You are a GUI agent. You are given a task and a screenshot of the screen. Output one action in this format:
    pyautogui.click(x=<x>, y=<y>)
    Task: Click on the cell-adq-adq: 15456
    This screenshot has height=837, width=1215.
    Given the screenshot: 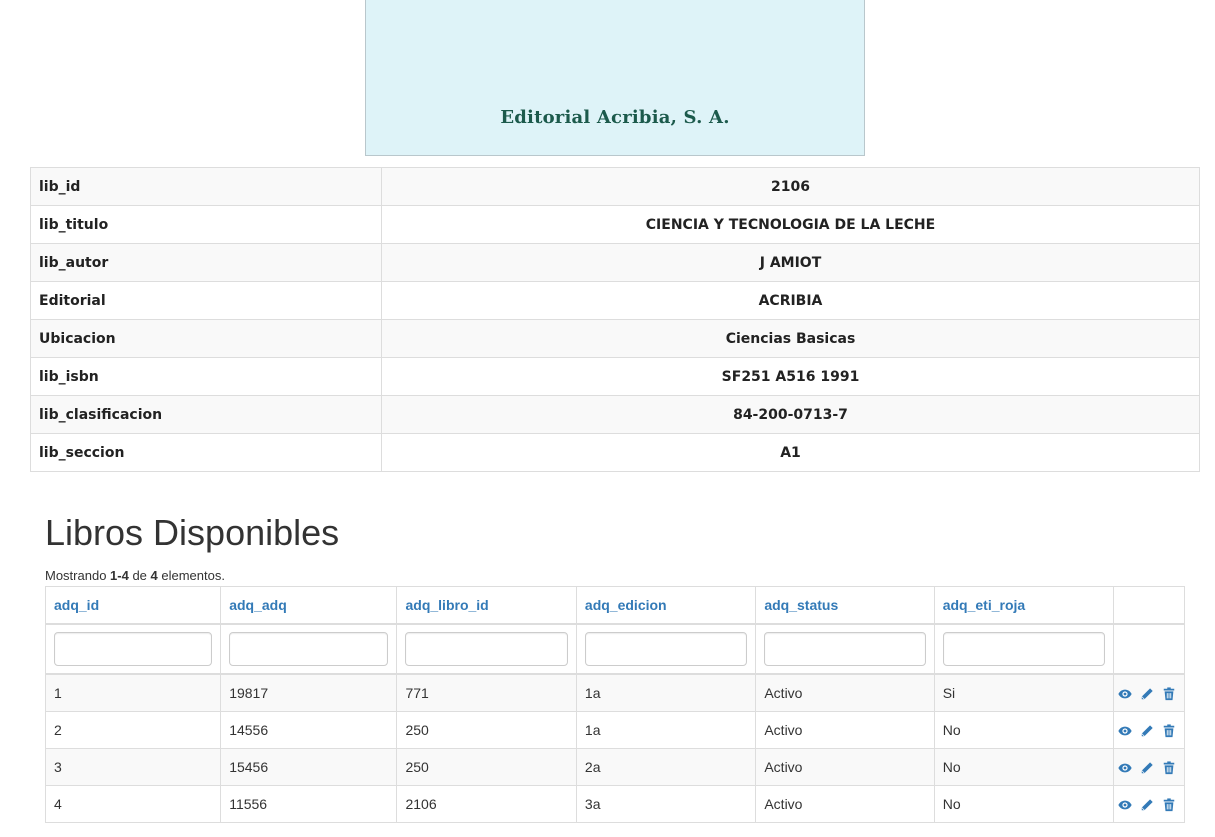 What is the action you would take?
    pyautogui.click(x=309, y=767)
    